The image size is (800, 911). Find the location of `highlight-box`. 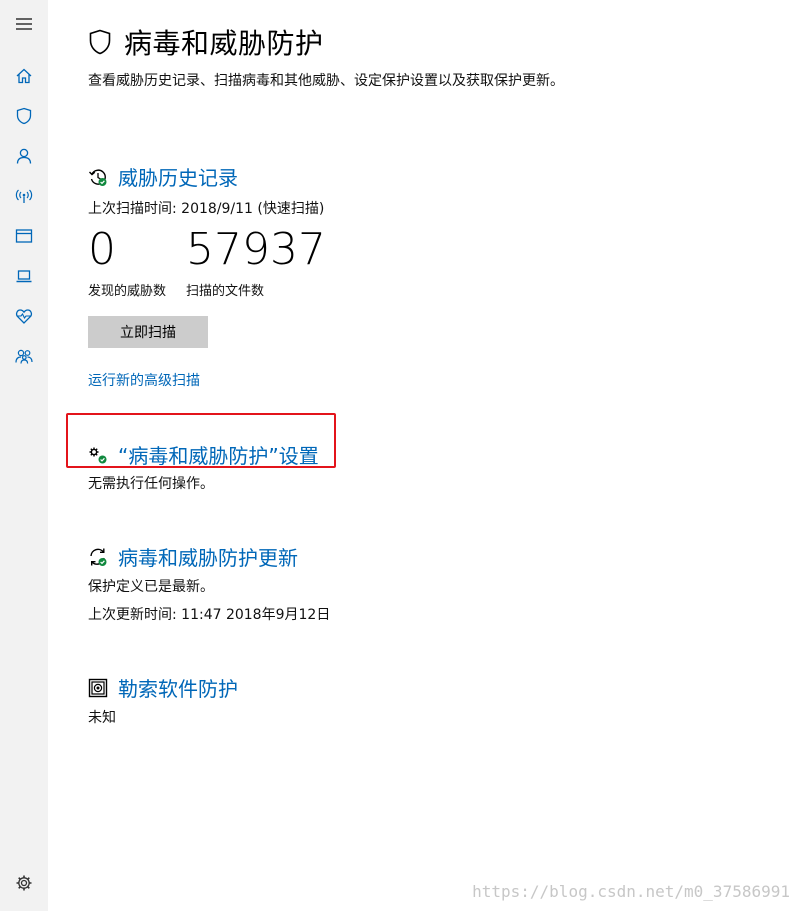

highlight-box is located at coordinates (201, 440).